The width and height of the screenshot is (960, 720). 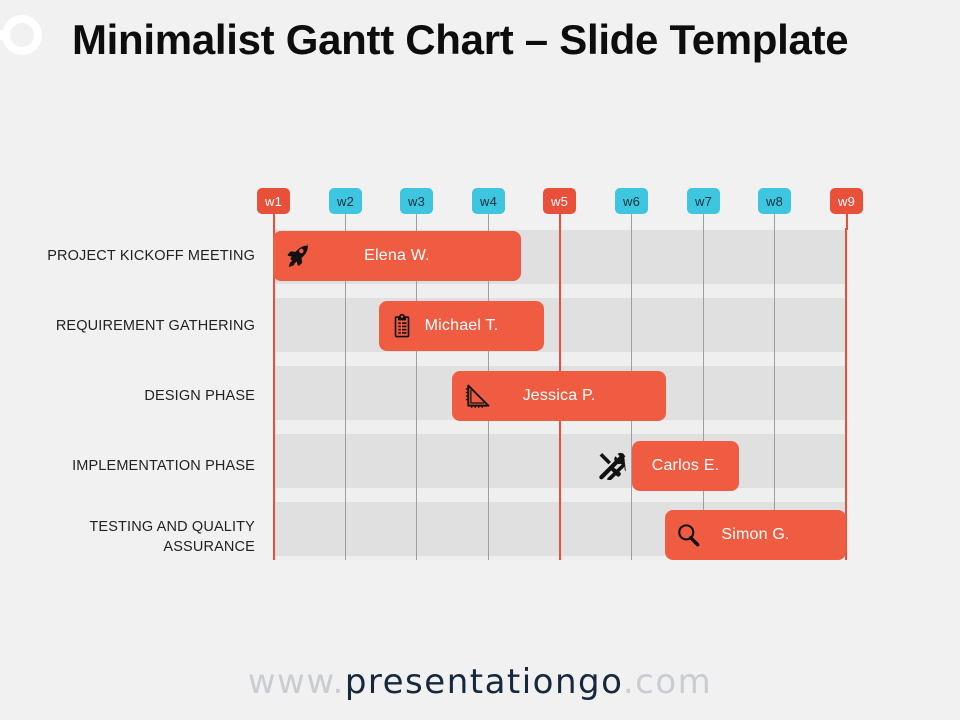 I want to click on week-badge-label: w3, so click(x=416, y=201).